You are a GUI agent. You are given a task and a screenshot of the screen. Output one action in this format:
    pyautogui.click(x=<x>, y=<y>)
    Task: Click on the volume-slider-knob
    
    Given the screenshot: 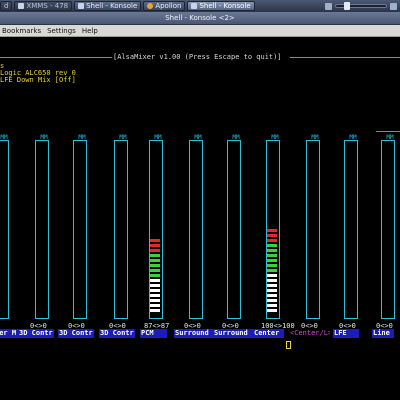 What is the action you would take?
    pyautogui.click(x=347, y=6)
    